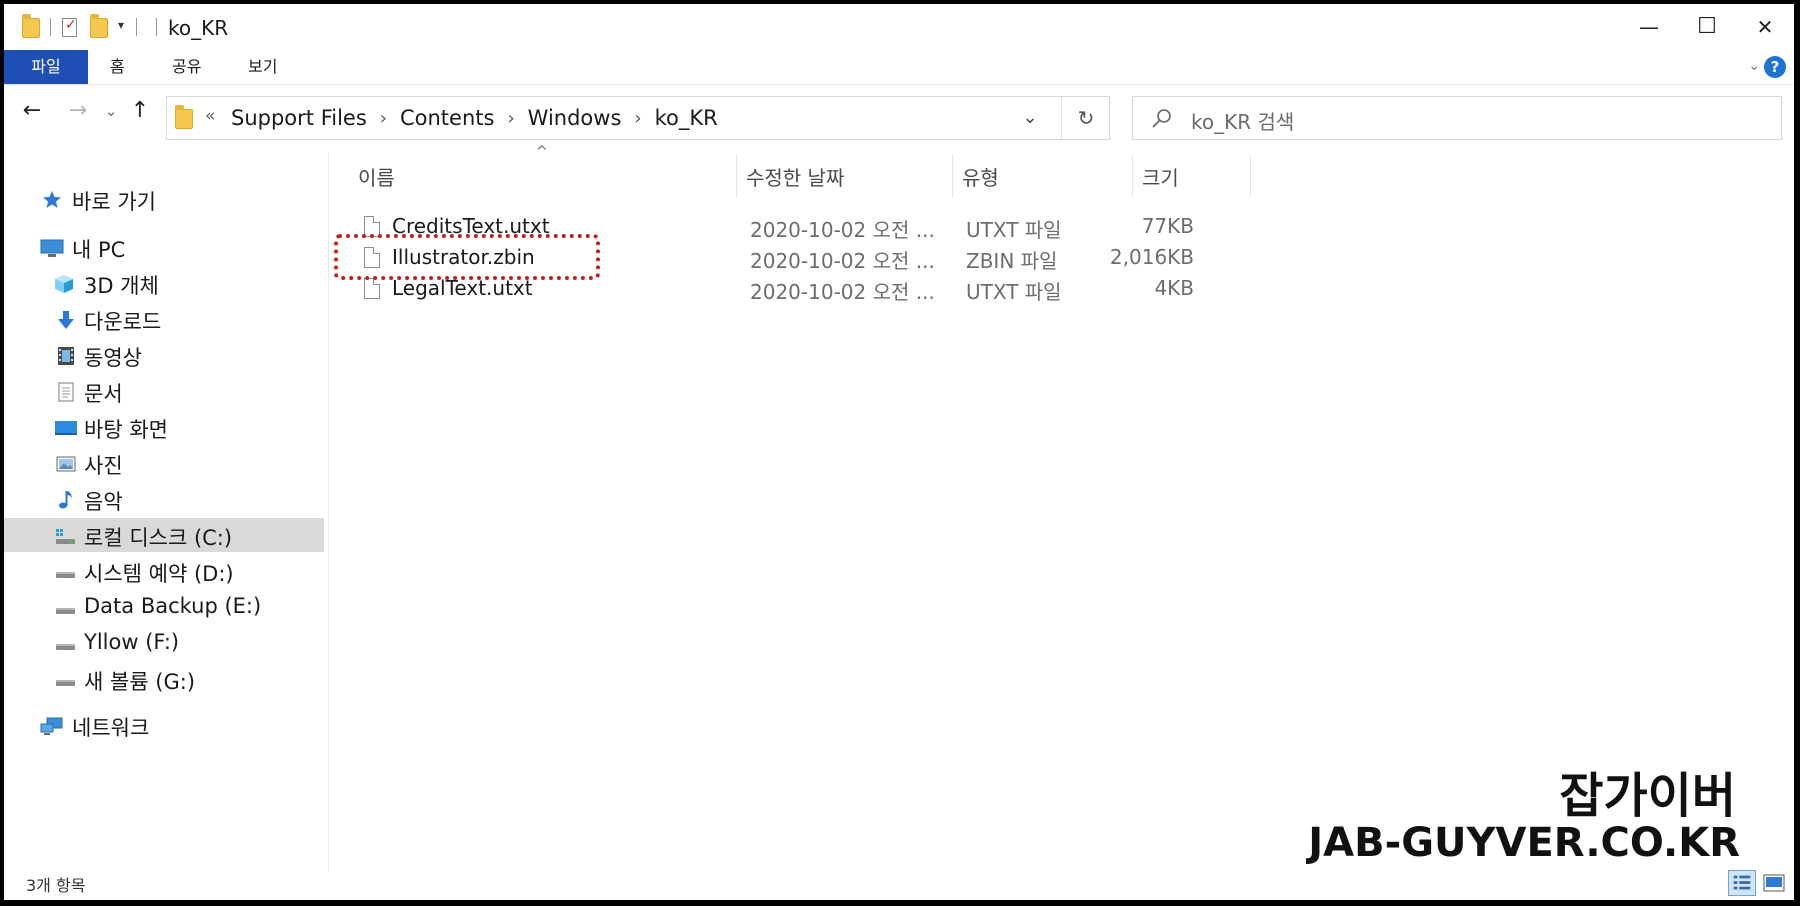 The width and height of the screenshot is (1800, 906). What do you see at coordinates (447, 118) in the screenshot?
I see `breadcrumb-contents: Contents` at bounding box center [447, 118].